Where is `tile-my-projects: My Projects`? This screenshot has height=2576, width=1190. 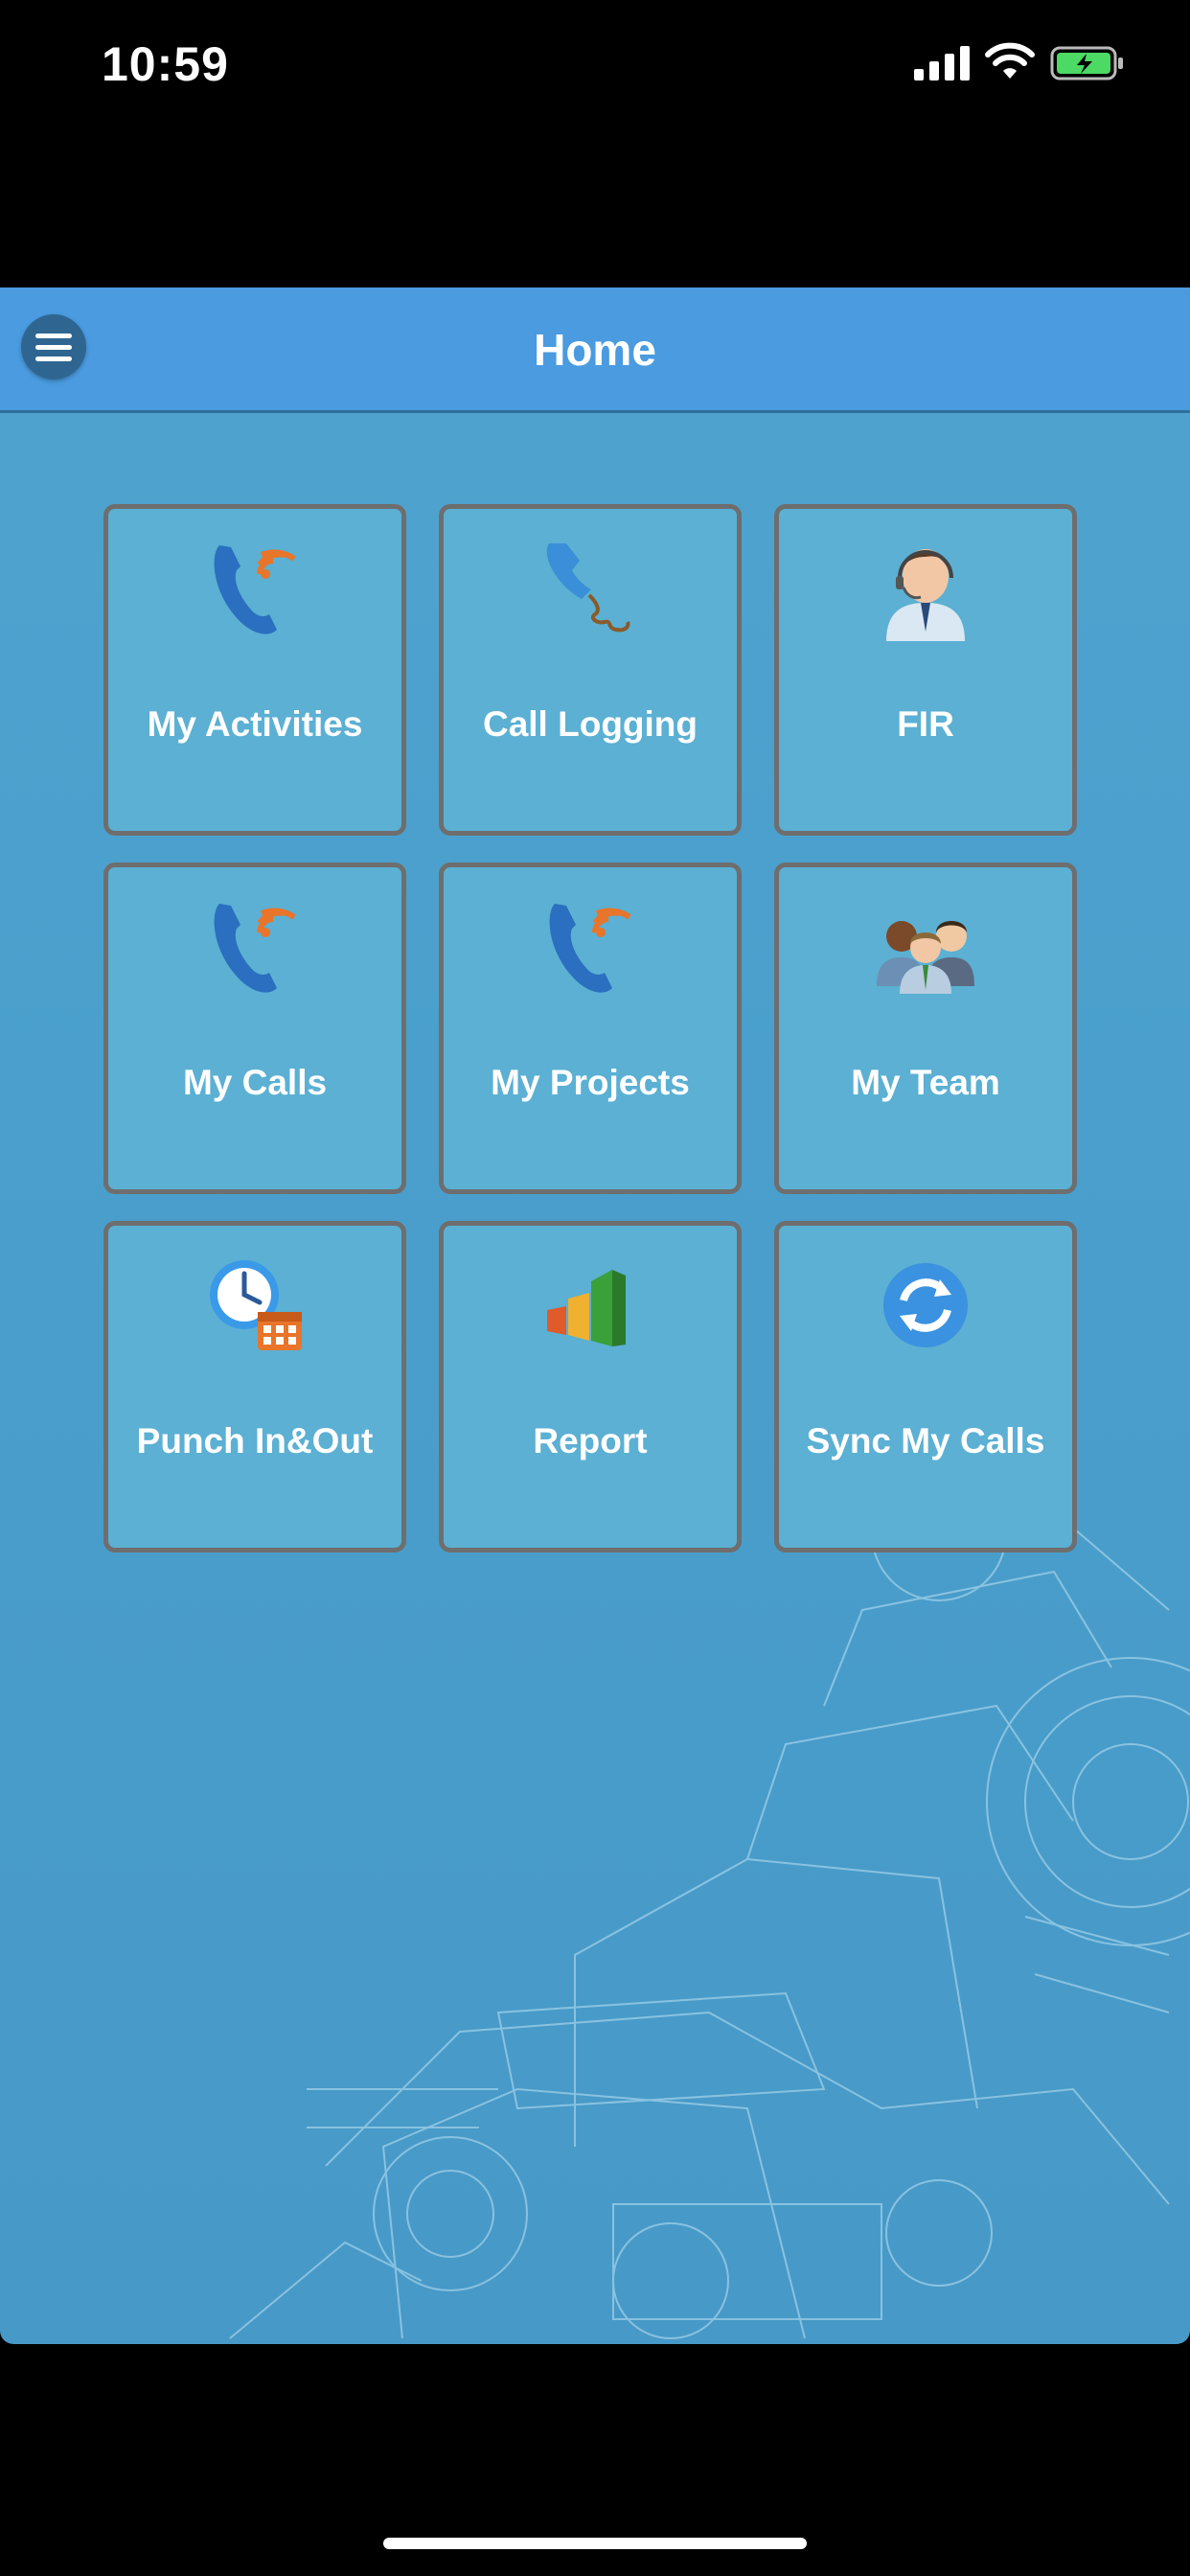
tile-my-projects: My Projects is located at coordinates (590, 1028).